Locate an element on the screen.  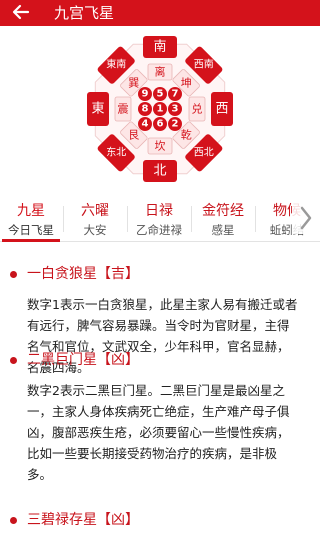
trigram-label: 兑 is located at coordinates (197, 109).